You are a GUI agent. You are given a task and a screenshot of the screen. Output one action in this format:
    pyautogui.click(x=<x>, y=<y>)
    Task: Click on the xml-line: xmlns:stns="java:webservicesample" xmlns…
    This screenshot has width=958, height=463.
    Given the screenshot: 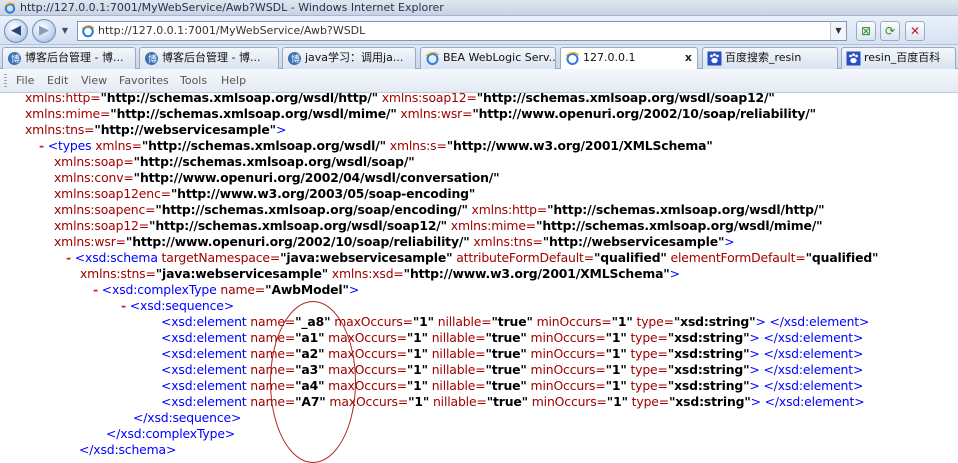 What is the action you would take?
    pyautogui.click(x=380, y=273)
    